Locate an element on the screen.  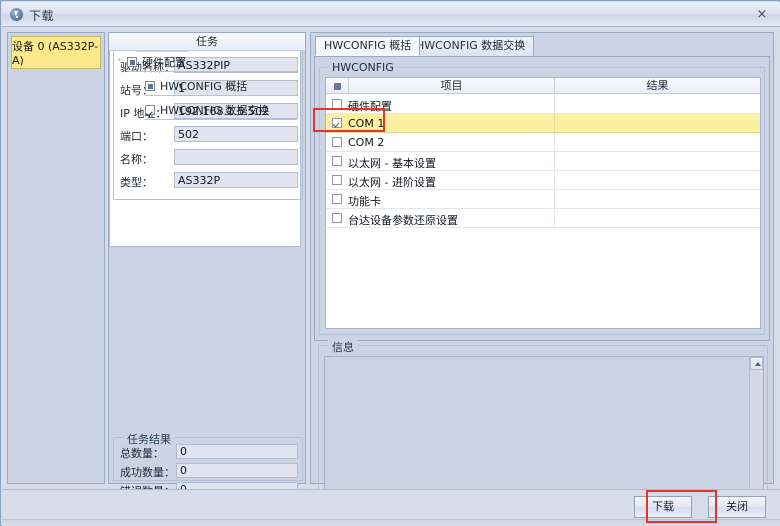
device-list-item: 设备 0 (AS332P-A) is located at coordinates (56, 52).